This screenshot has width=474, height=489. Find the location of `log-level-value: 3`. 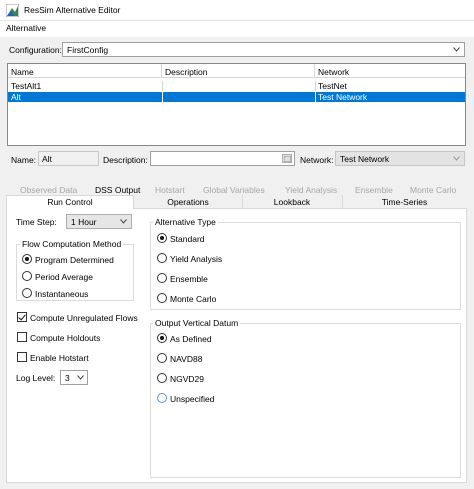

log-level-value: 3 is located at coordinates (67, 378).